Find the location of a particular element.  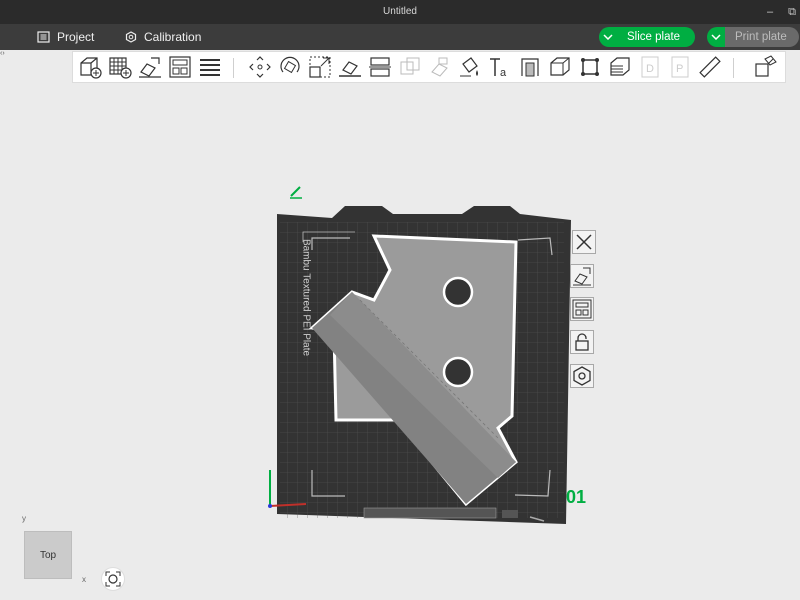

text-icon: a is located at coordinates (500, 67).